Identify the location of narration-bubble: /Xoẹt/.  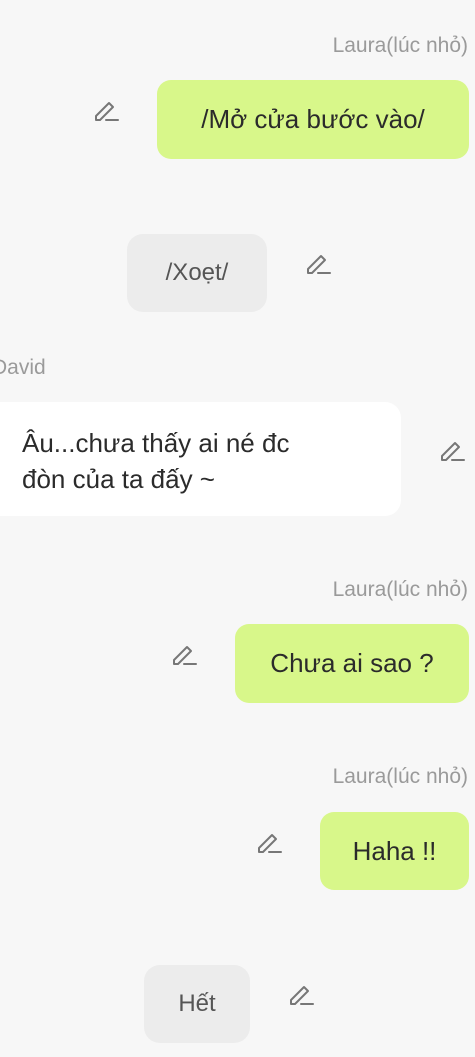
(197, 273).